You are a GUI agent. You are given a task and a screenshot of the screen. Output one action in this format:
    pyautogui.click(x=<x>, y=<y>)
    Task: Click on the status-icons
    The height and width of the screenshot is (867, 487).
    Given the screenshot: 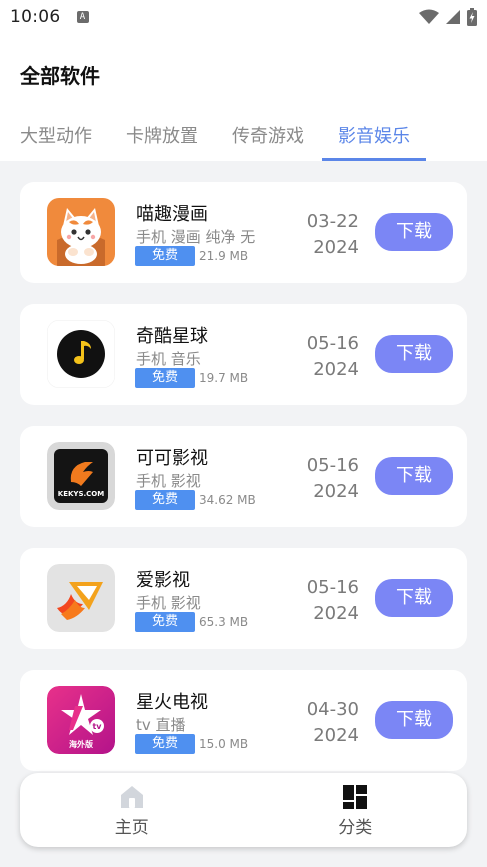 What is the action you would take?
    pyautogui.click(x=448, y=17)
    